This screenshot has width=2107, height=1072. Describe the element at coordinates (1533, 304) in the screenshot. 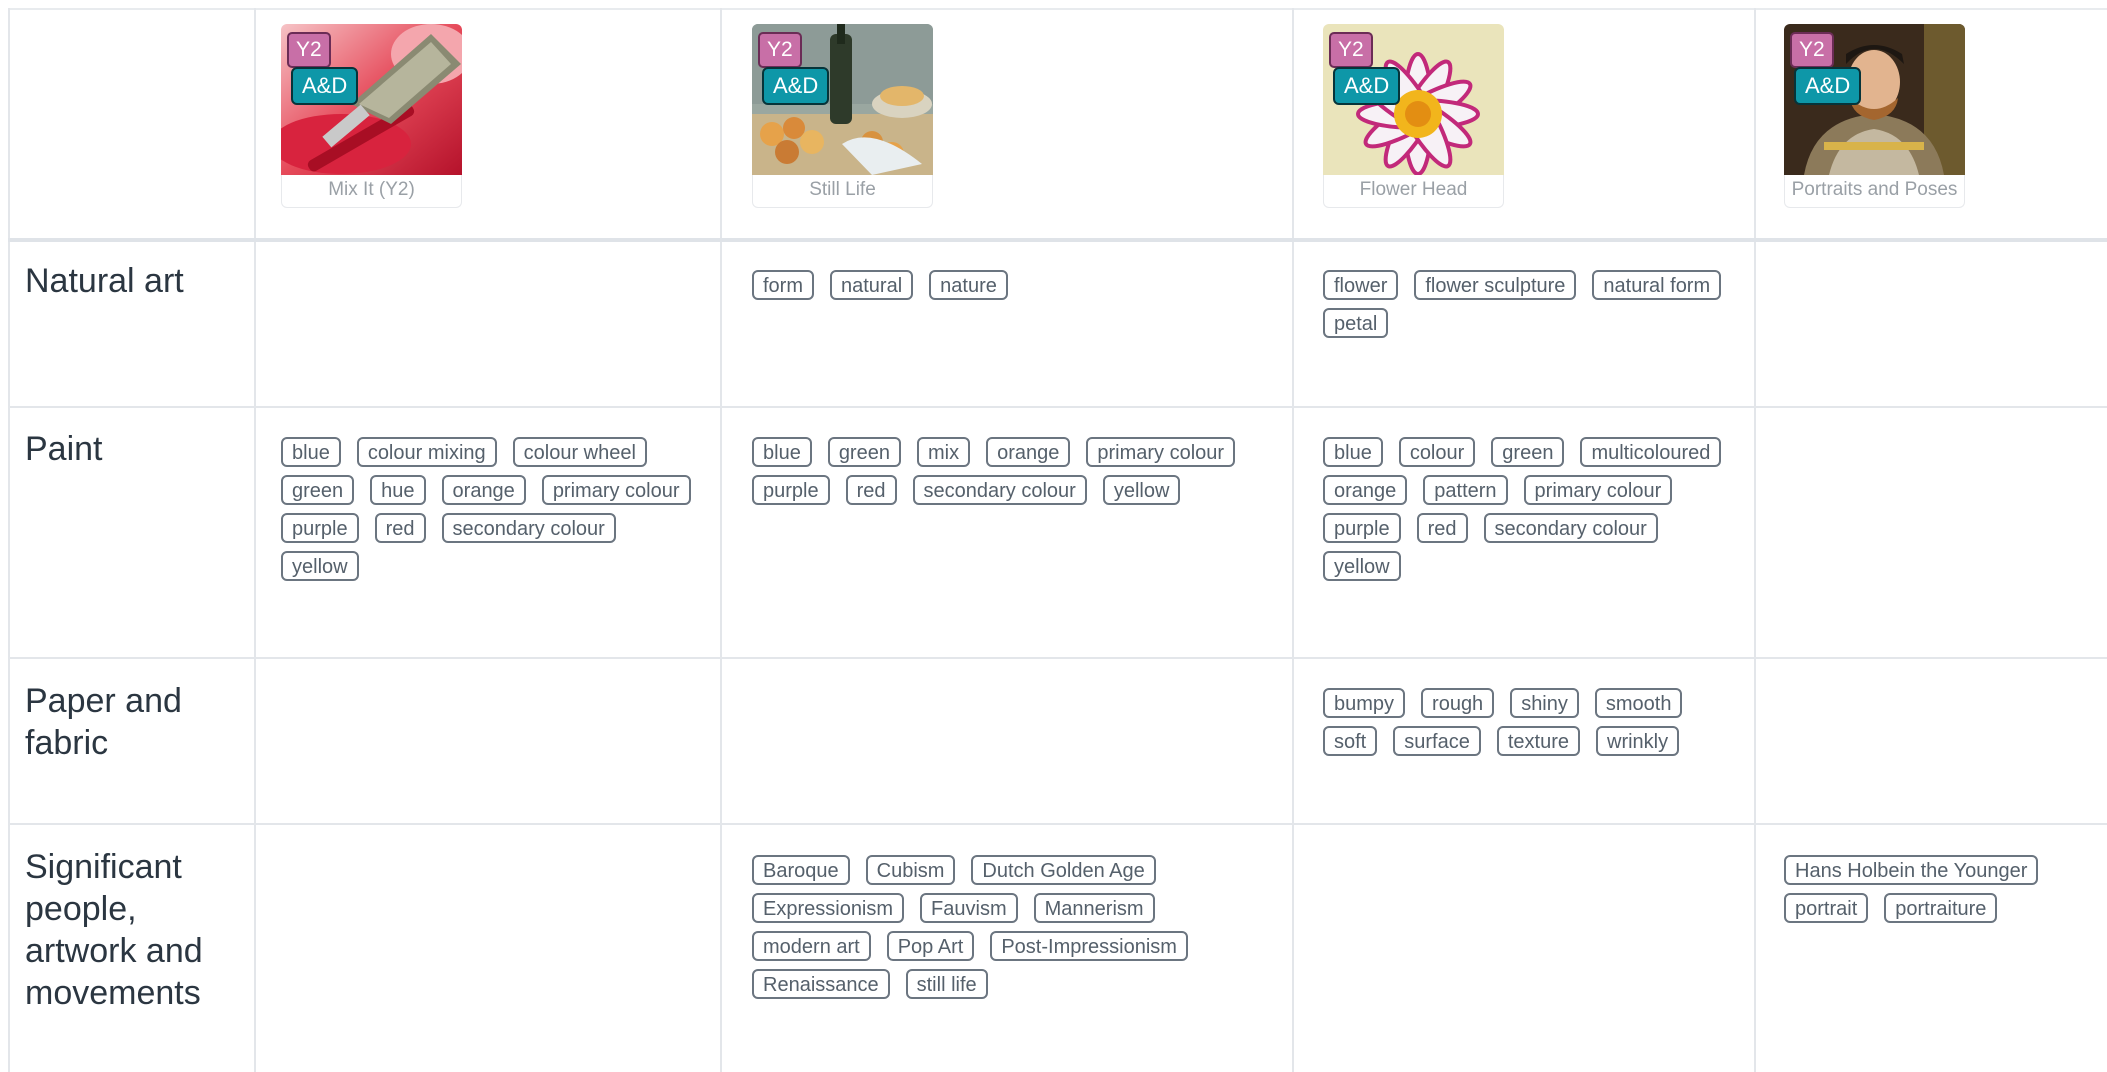

I see `tags-natural-art-flower-head: flower flower sculpture natural form petal` at that location.